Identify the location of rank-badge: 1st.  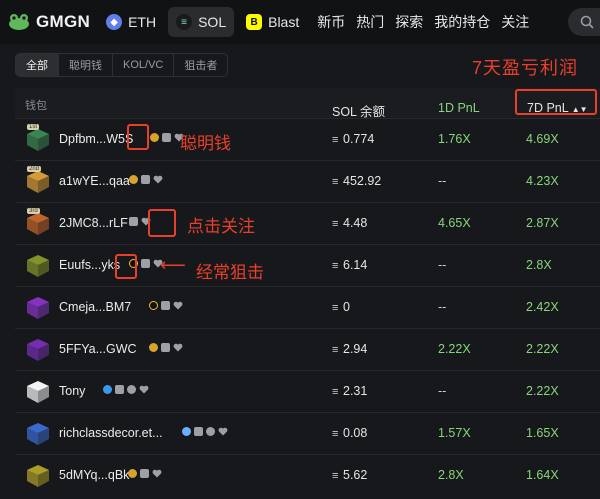
(33, 127).